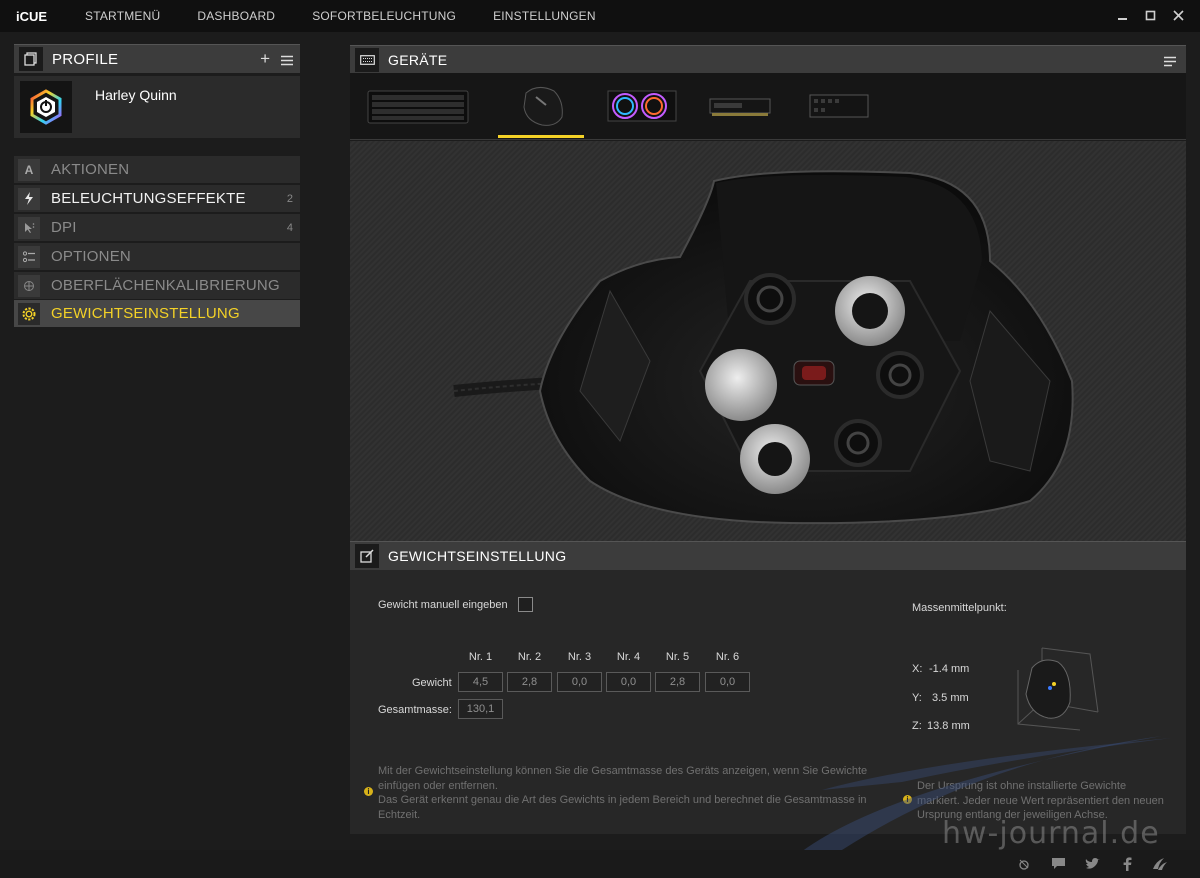  Describe the element at coordinates (418, 59) in the screenshot. I see `devices-title: GERÄTE` at that location.